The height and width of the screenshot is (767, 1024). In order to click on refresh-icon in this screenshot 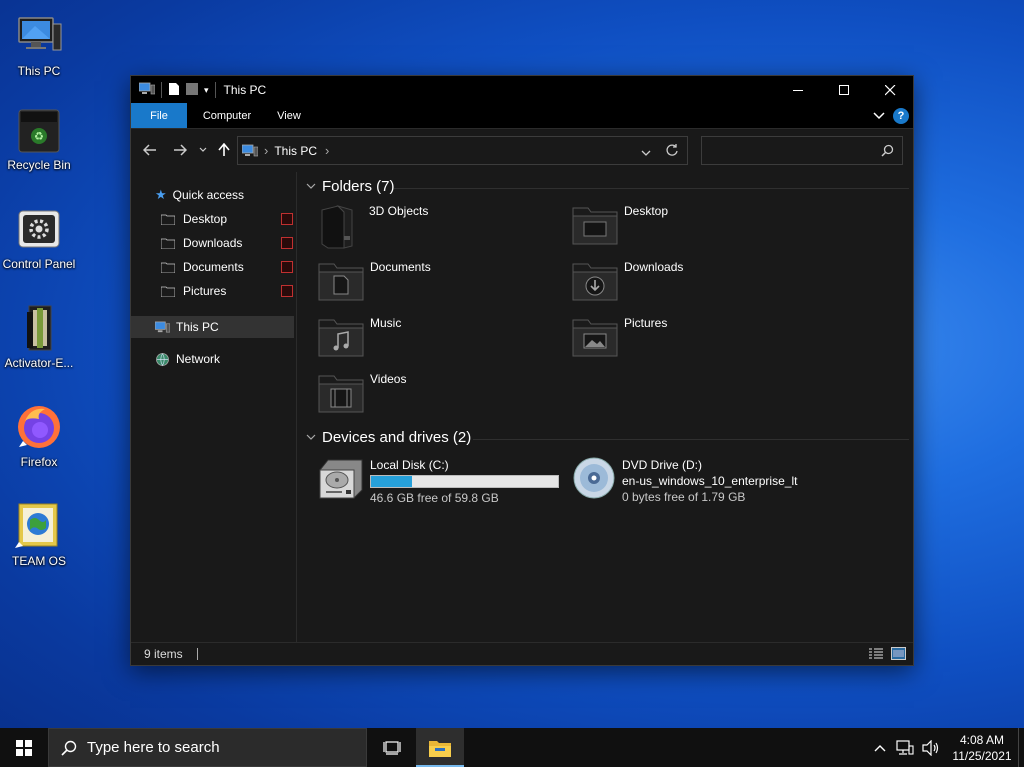, I will do `click(672, 151)`.